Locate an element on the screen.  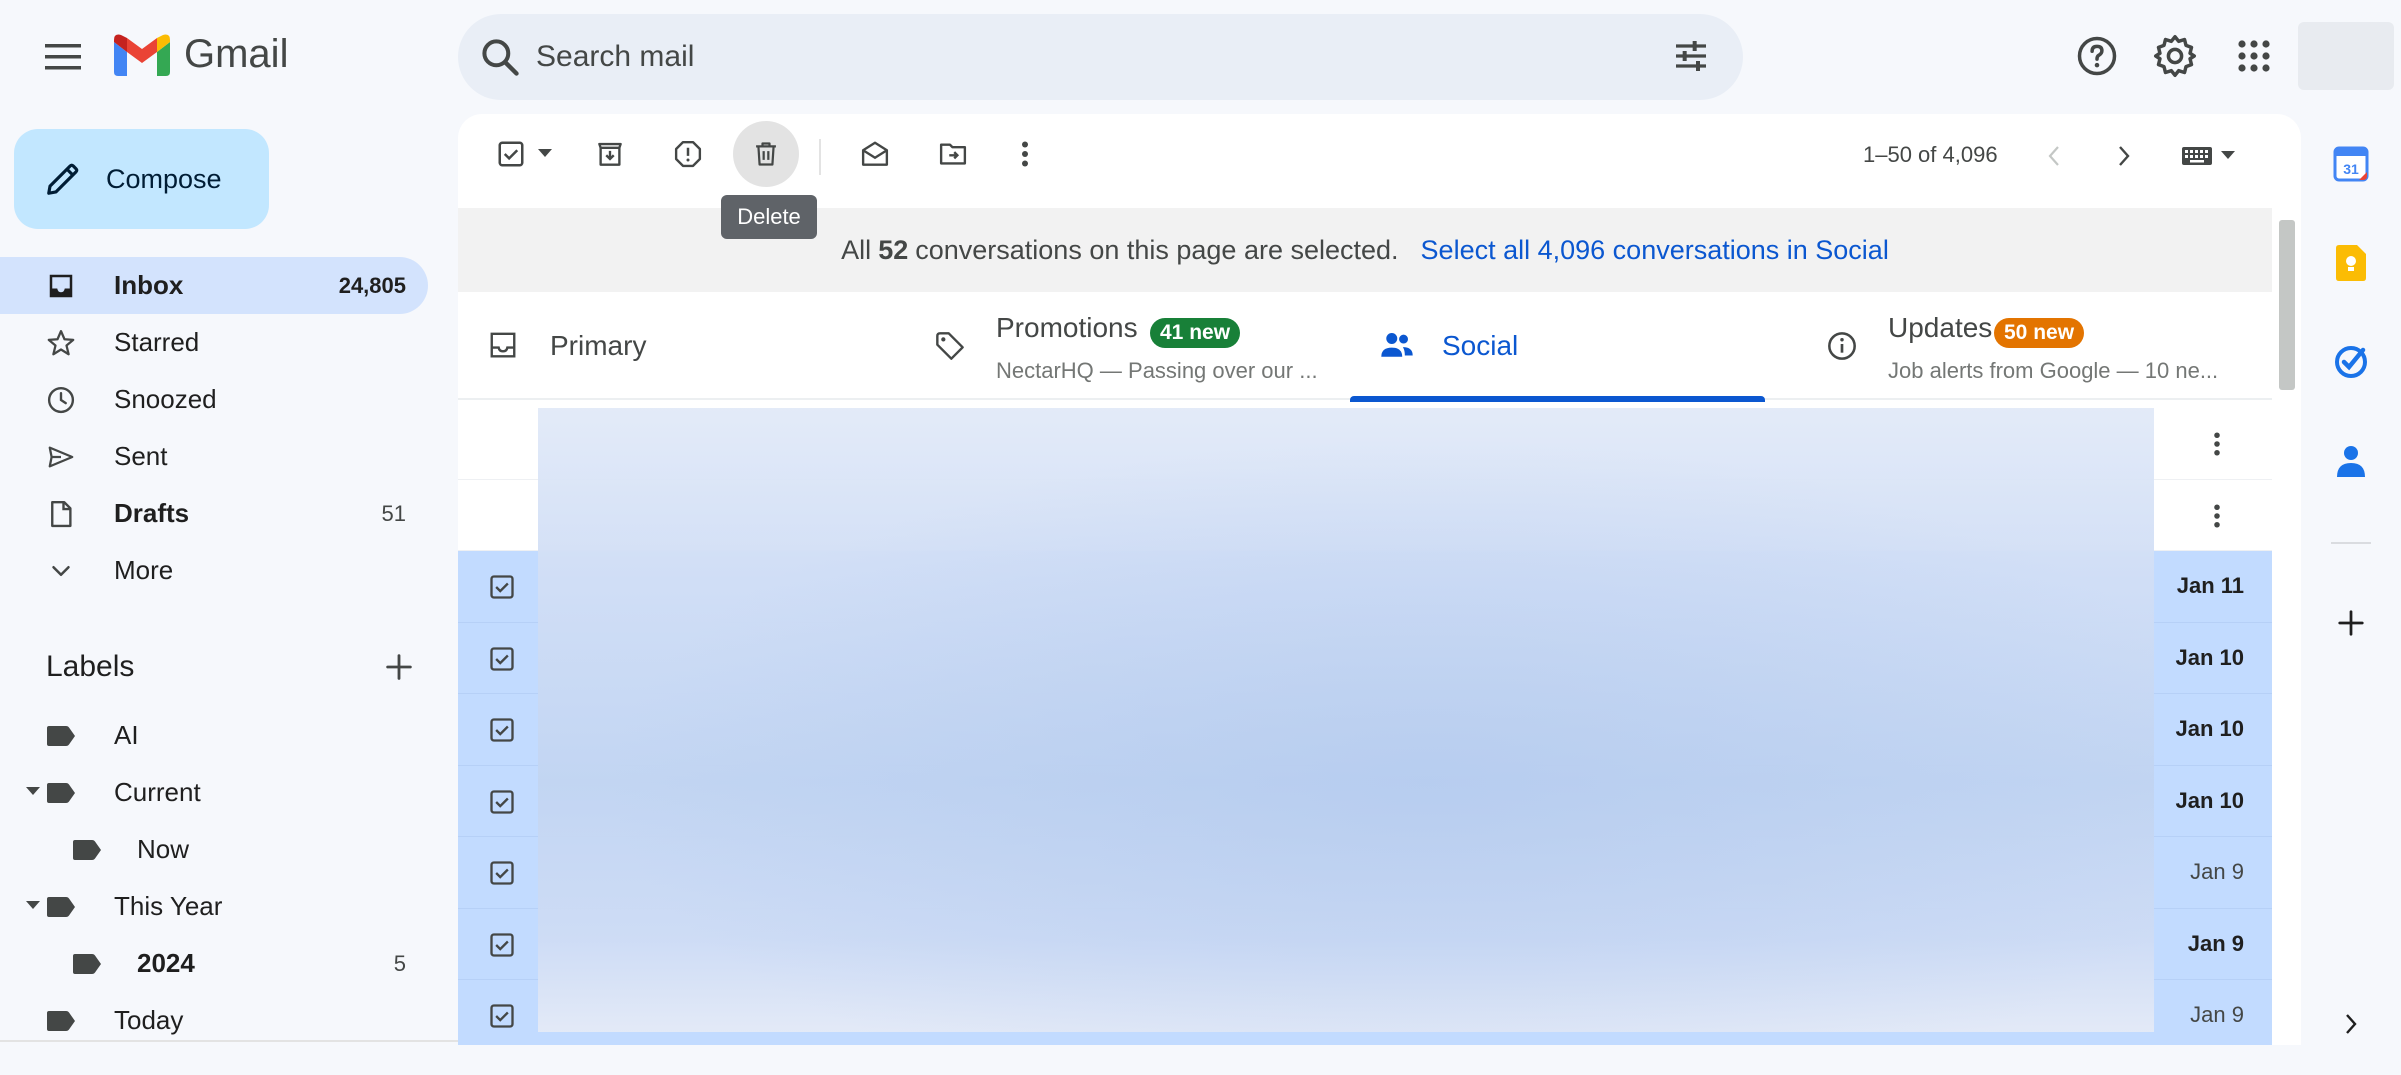
label-tag-icon is located at coordinates (61, 1021).